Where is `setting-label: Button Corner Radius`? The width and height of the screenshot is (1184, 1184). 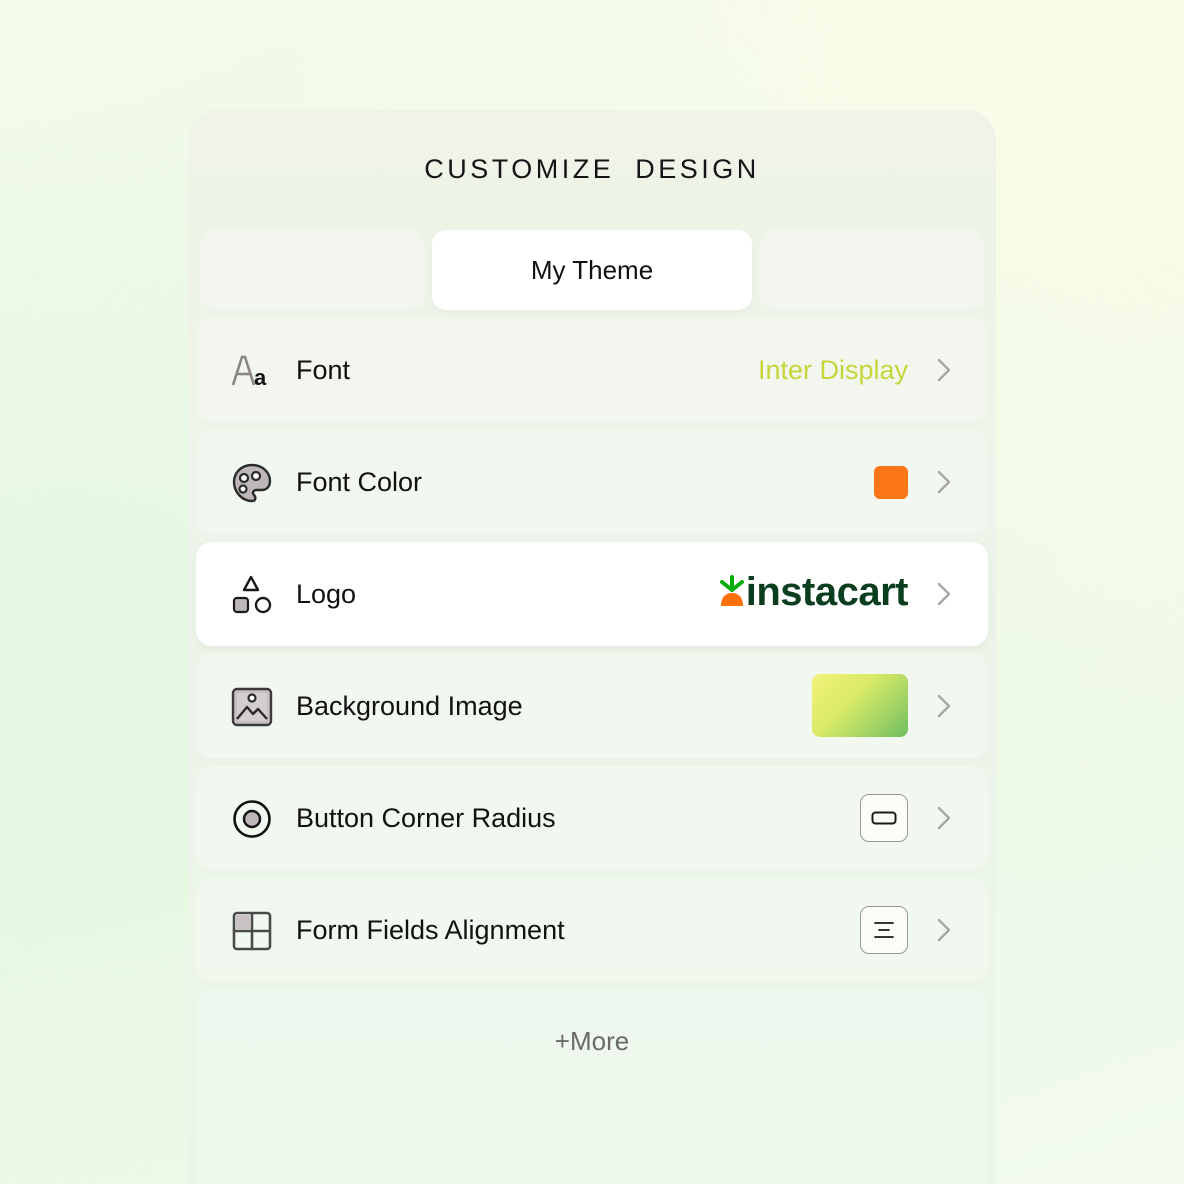 setting-label: Button Corner Radius is located at coordinates (426, 818).